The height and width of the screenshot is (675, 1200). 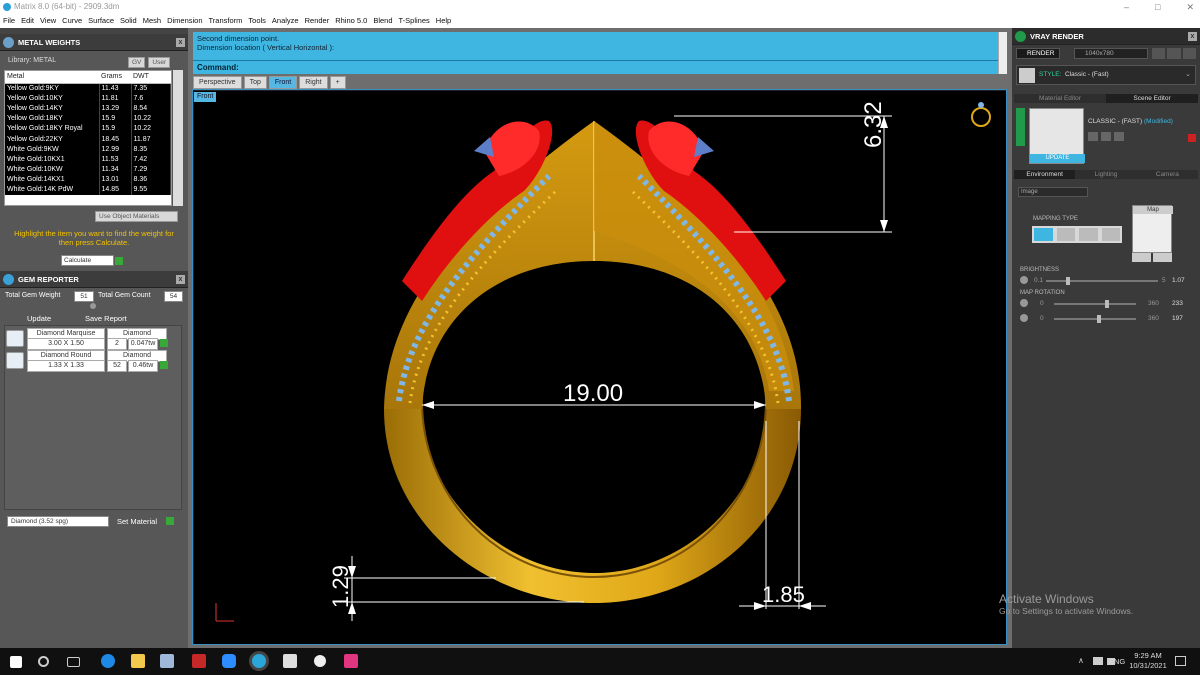 What do you see at coordinates (618, 68) in the screenshot?
I see `command-input` at bounding box center [618, 68].